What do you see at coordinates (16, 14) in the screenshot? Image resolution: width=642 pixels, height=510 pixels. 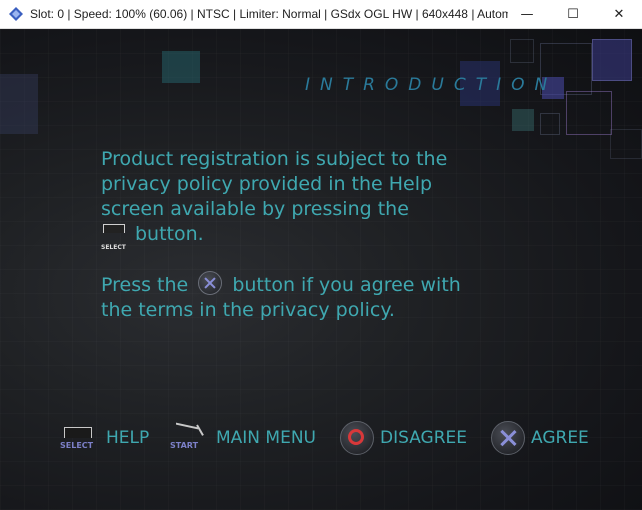 I see `pcsx2-app-icon` at bounding box center [16, 14].